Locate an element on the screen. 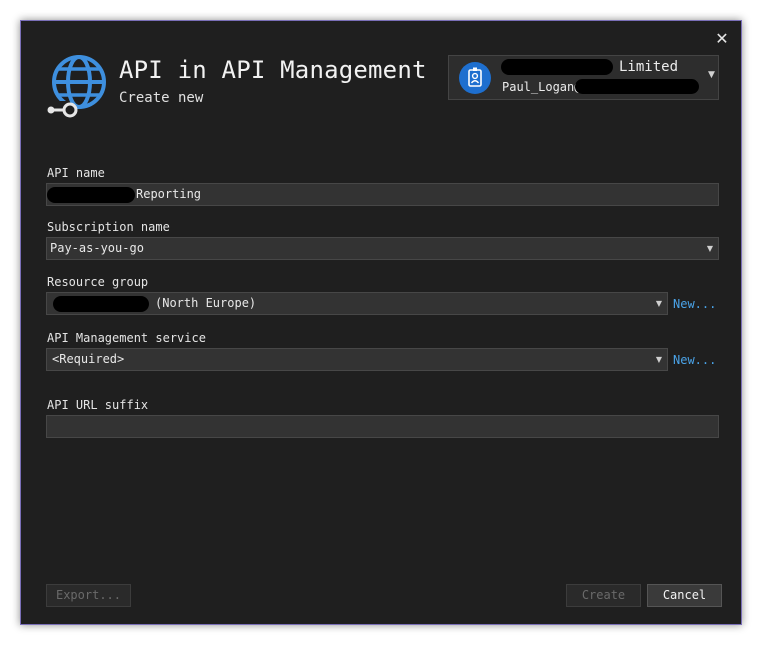 This screenshot has width=765, height=649. page-title: API in API Management is located at coordinates (273, 70).